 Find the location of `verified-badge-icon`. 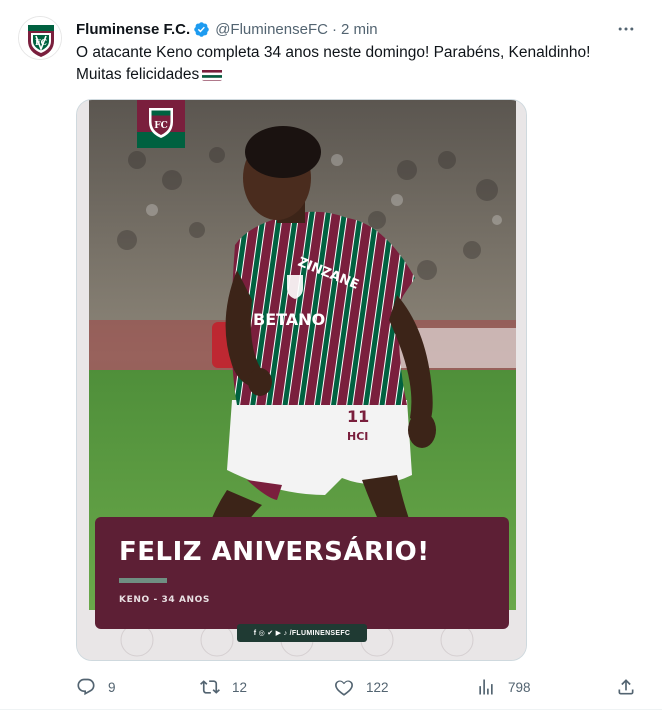

verified-badge-icon is located at coordinates (201, 29).